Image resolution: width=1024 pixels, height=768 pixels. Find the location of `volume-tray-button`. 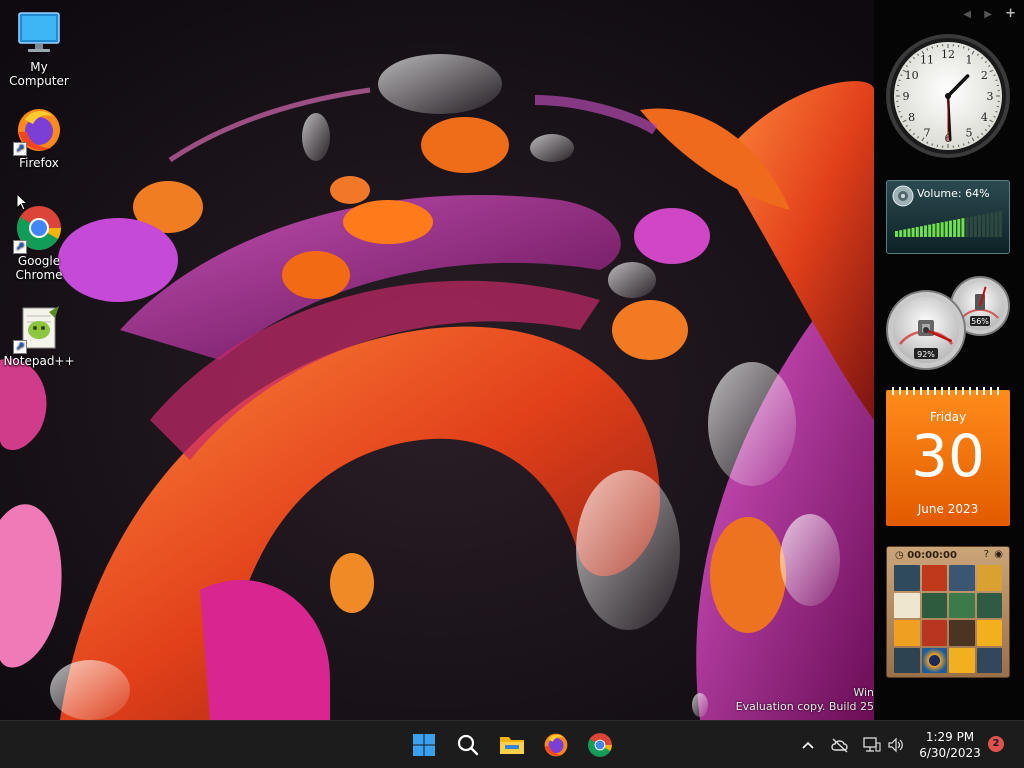

volume-tray-button is located at coordinates (896, 745).